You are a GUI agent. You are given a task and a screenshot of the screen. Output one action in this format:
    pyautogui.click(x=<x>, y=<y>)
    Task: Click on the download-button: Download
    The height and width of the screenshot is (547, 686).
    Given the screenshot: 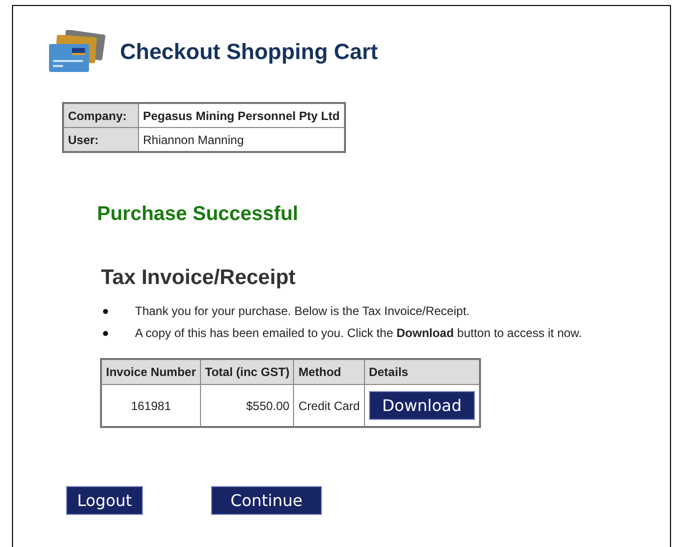 What is the action you would take?
    pyautogui.click(x=421, y=405)
    